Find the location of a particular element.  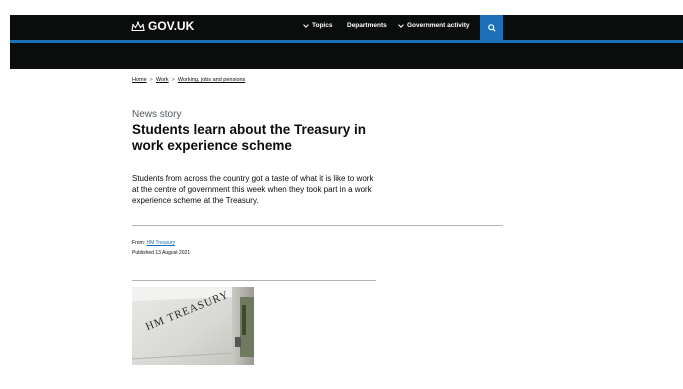

search-button is located at coordinates (491, 27).